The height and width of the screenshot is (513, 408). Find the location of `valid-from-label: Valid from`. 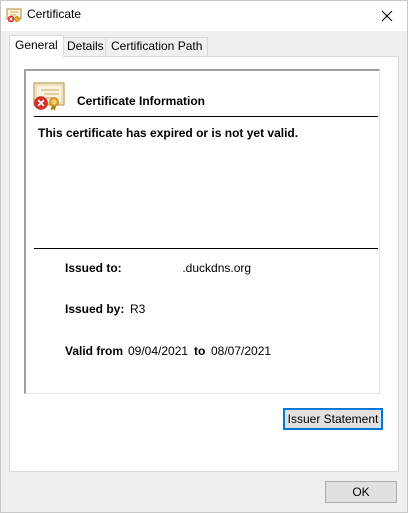

valid-from-label: Valid from is located at coordinates (94, 351).